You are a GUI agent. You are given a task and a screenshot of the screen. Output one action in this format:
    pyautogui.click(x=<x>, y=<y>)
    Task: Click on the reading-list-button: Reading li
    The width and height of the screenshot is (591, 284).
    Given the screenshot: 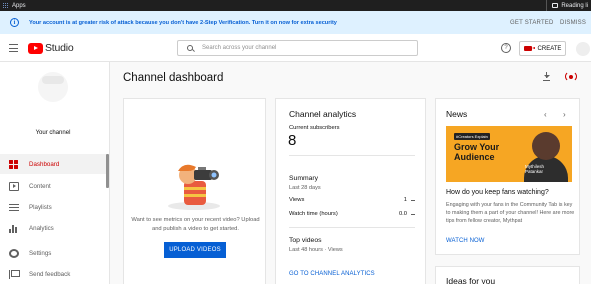 What is the action you would take?
    pyautogui.click(x=567, y=5)
    